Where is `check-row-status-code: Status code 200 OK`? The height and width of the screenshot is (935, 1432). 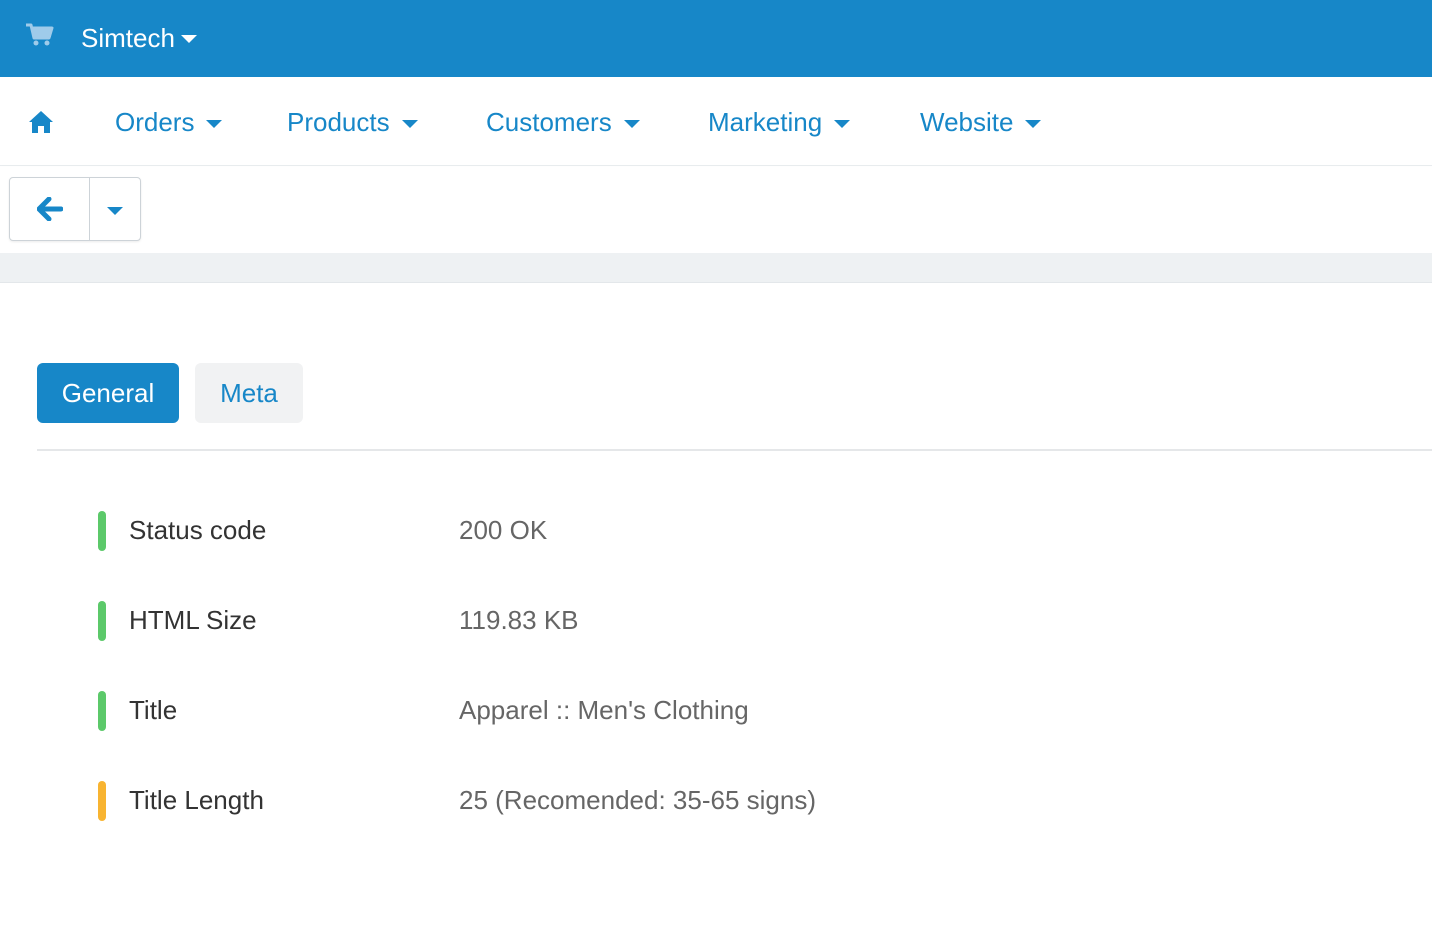 check-row-status-code: Status code 200 OK is located at coordinates (716, 531).